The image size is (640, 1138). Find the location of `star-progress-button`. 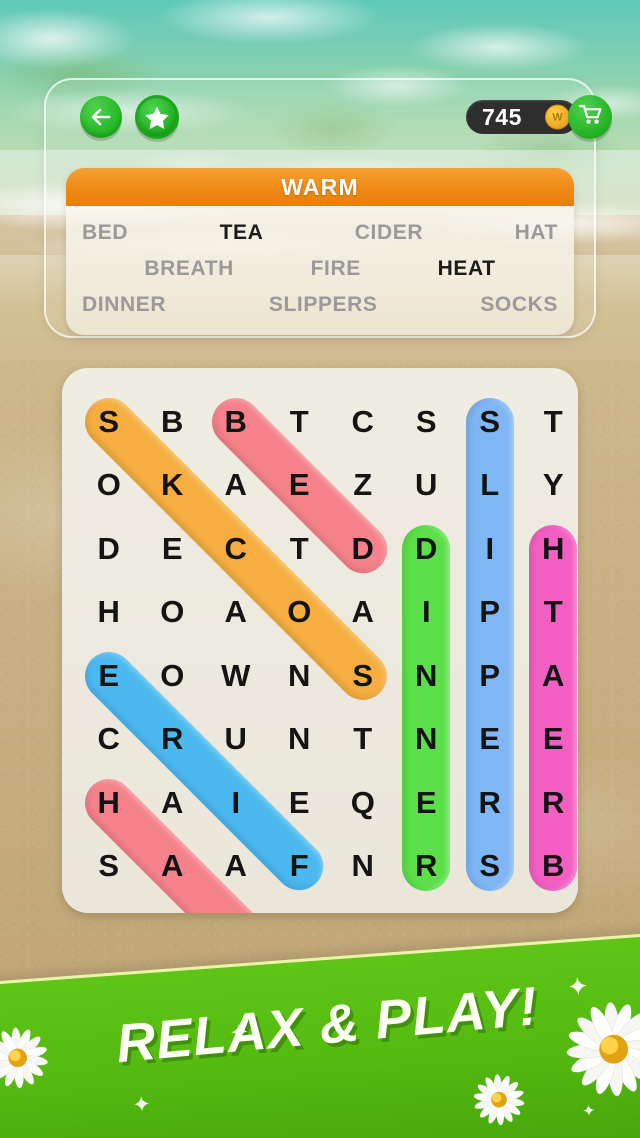

star-progress-button is located at coordinates (157, 117).